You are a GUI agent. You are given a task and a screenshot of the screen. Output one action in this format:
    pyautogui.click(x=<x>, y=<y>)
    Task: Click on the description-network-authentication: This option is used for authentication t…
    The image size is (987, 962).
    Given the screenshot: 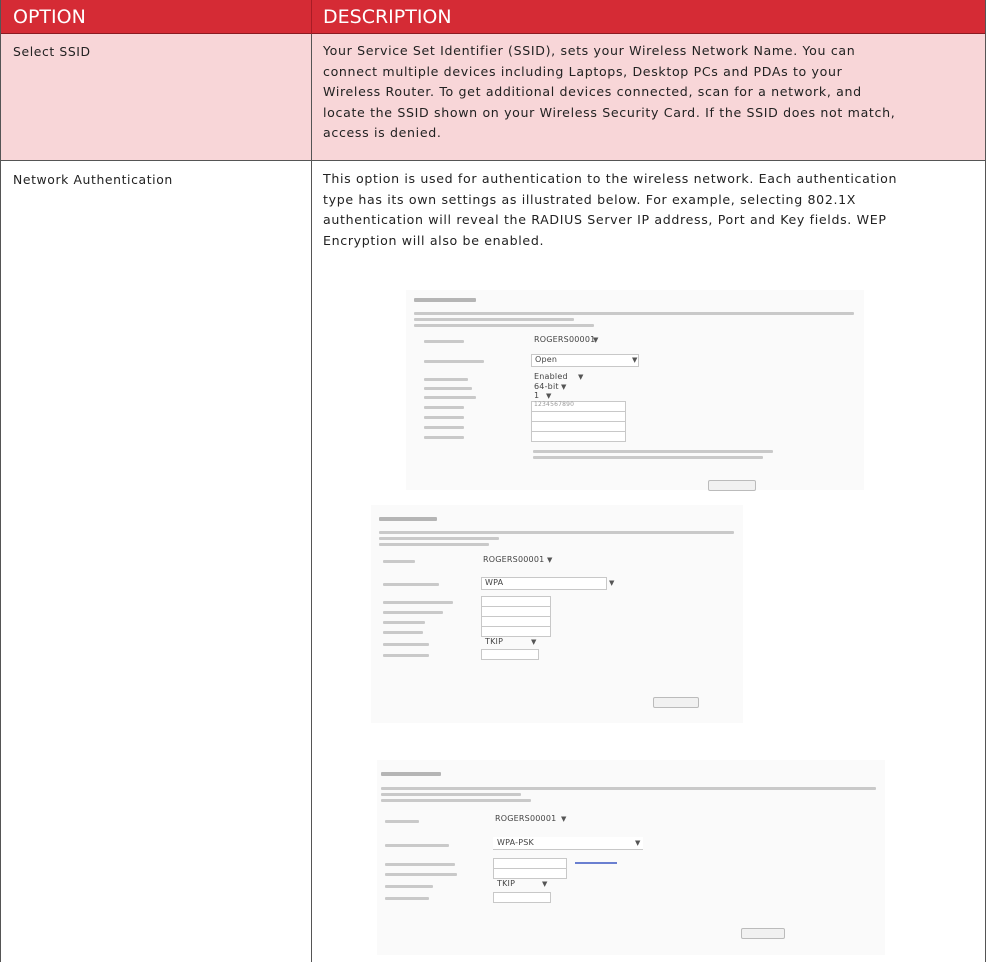 What is the action you would take?
    pyautogui.click(x=649, y=210)
    